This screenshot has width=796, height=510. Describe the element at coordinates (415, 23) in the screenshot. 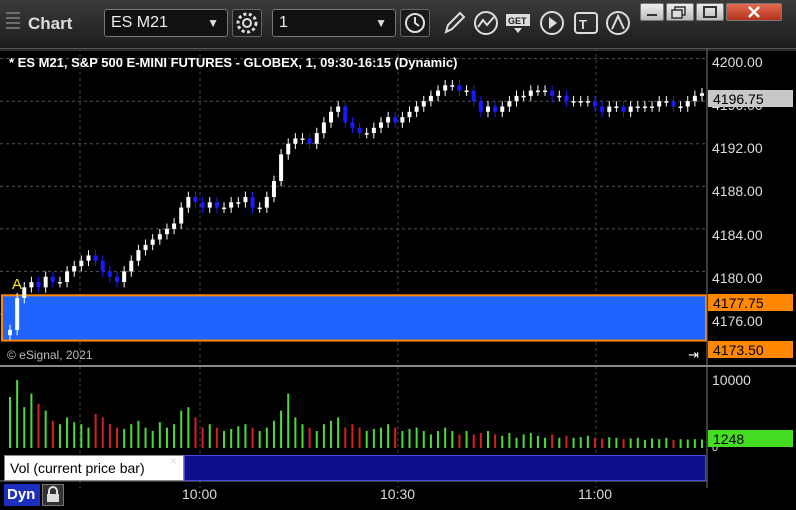

I see `time-button` at that location.